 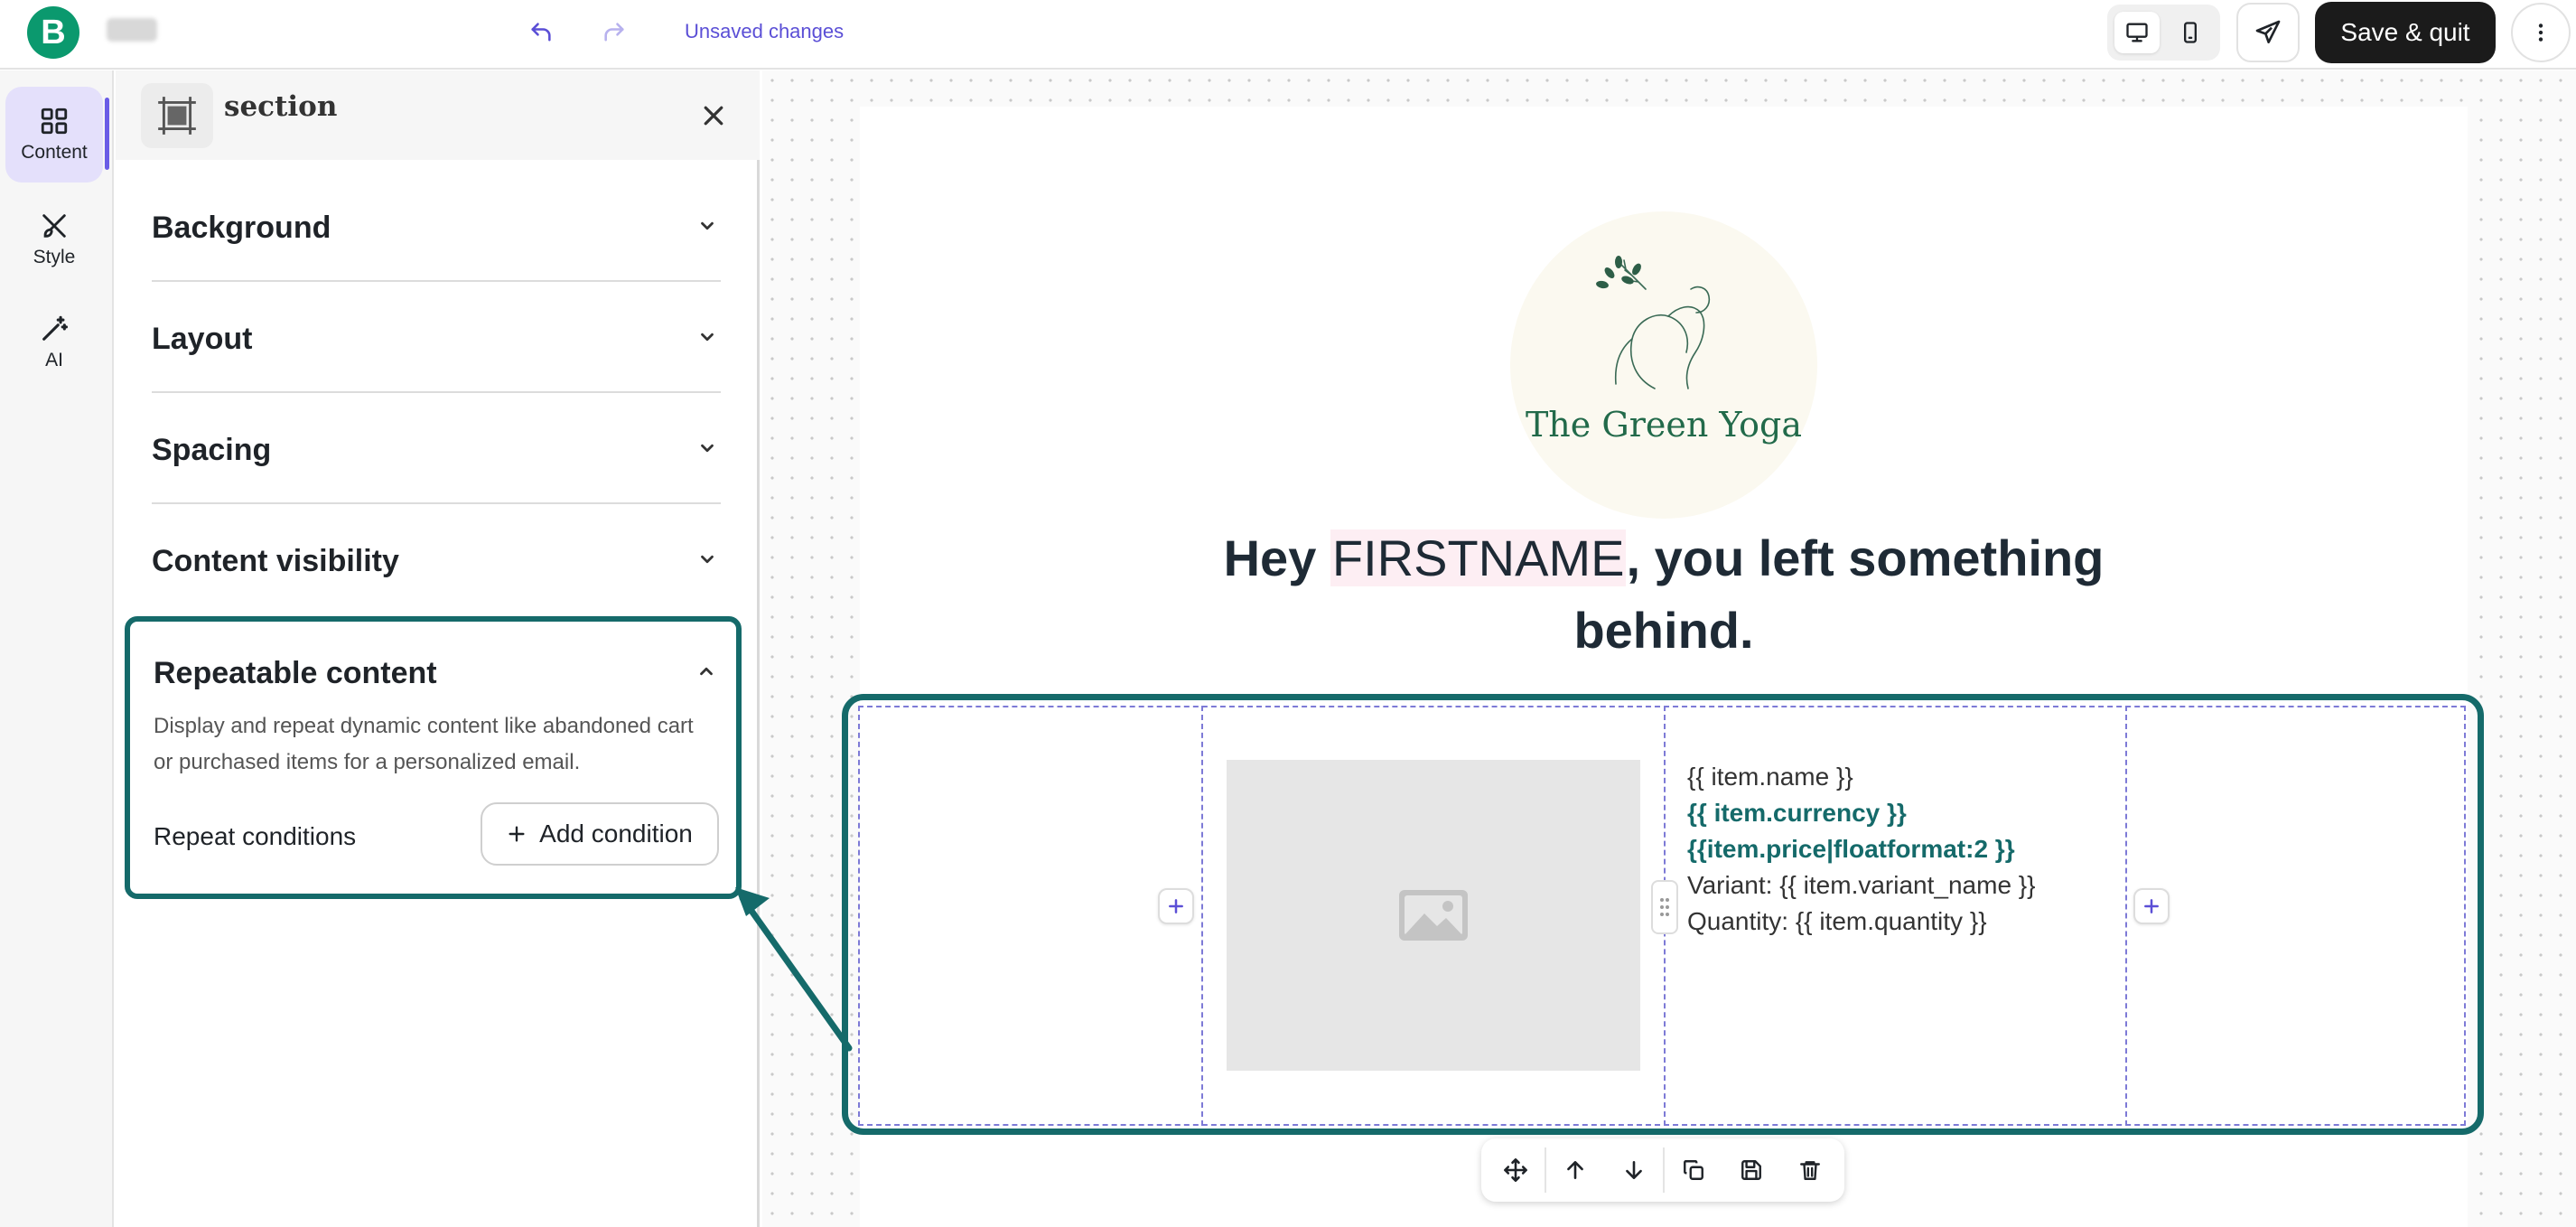 I want to click on close-panel-button, so click(x=714, y=116).